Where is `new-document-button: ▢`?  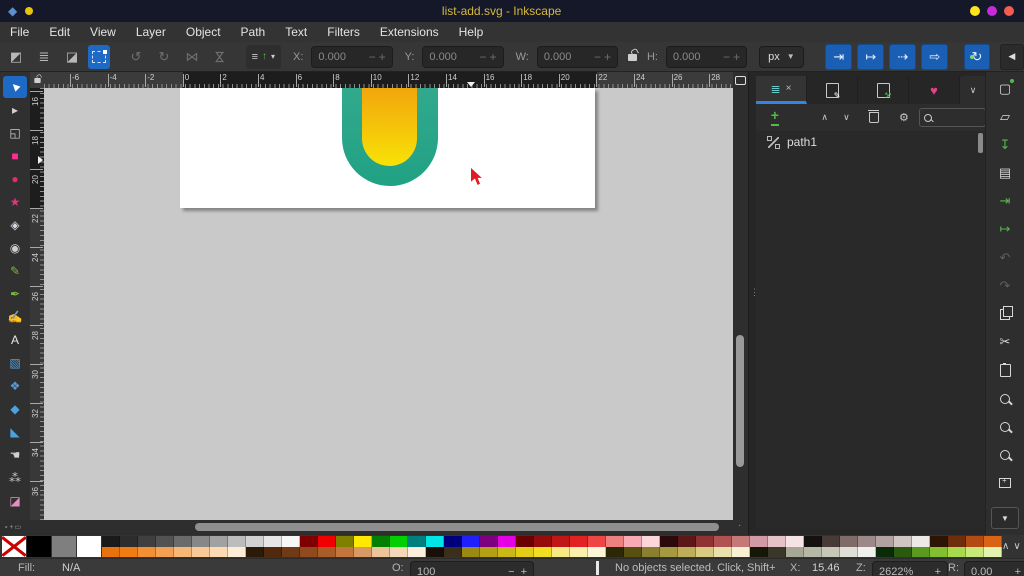 new-document-button: ▢ is located at coordinates (1005, 88).